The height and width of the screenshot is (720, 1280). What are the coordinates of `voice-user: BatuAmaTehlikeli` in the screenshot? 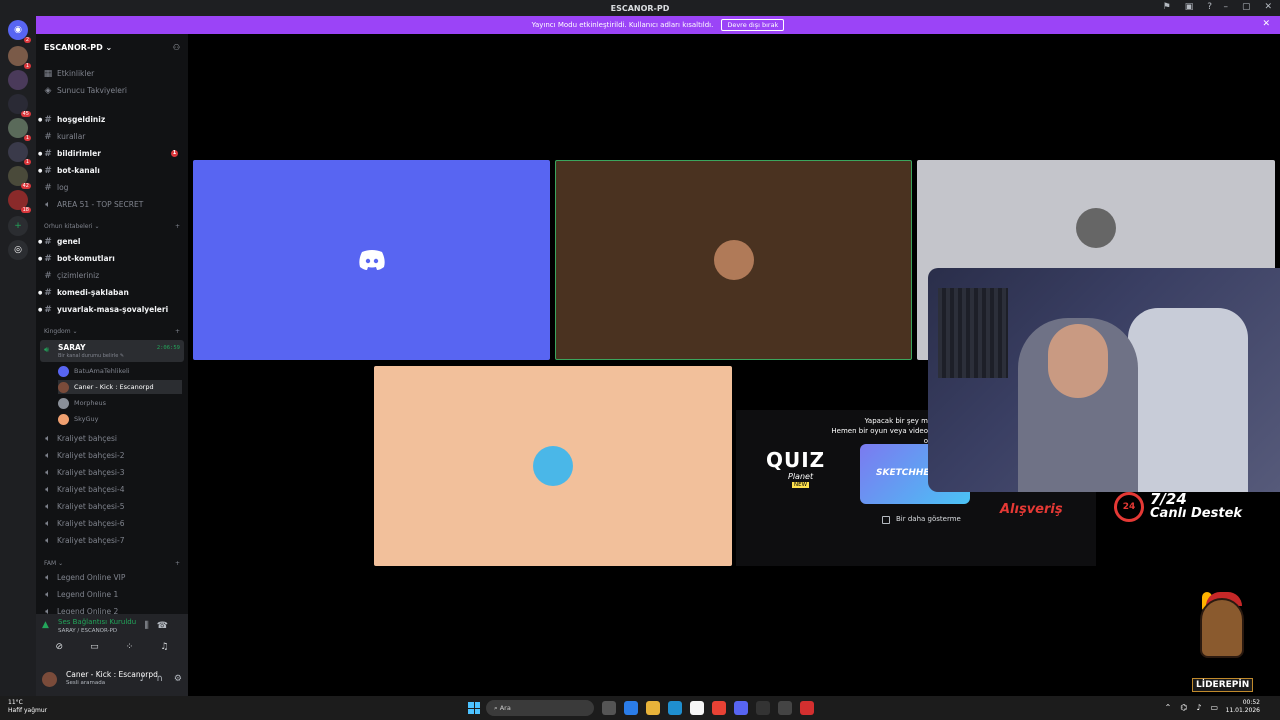 It's located at (120, 371).